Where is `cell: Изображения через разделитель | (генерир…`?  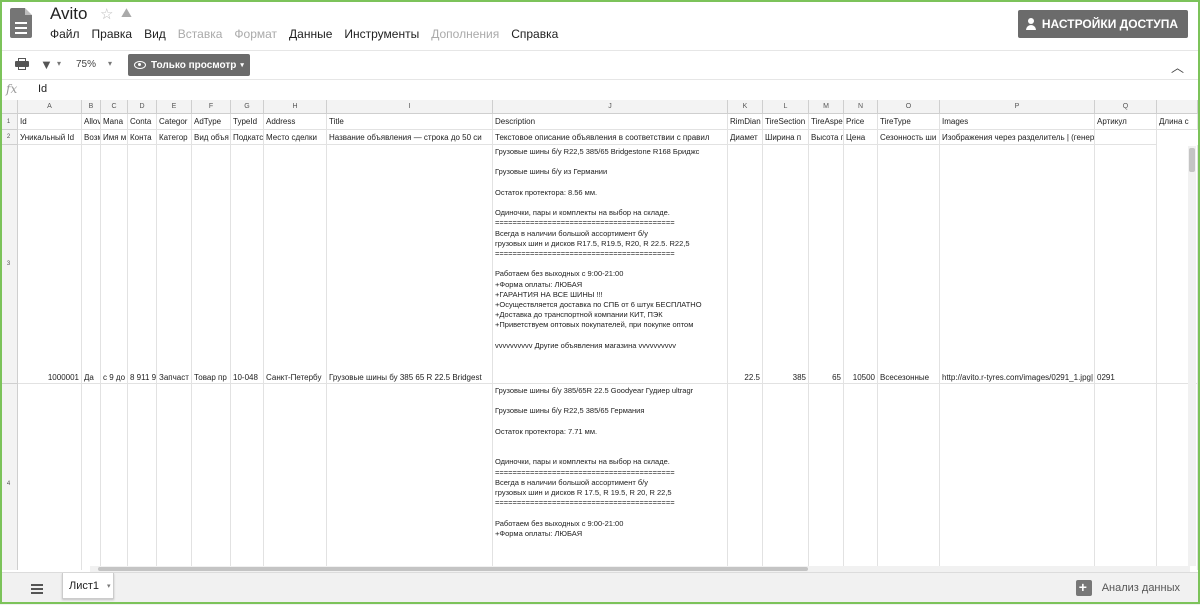
cell: Изображения через разделитель | (генерир… is located at coordinates (1017, 137).